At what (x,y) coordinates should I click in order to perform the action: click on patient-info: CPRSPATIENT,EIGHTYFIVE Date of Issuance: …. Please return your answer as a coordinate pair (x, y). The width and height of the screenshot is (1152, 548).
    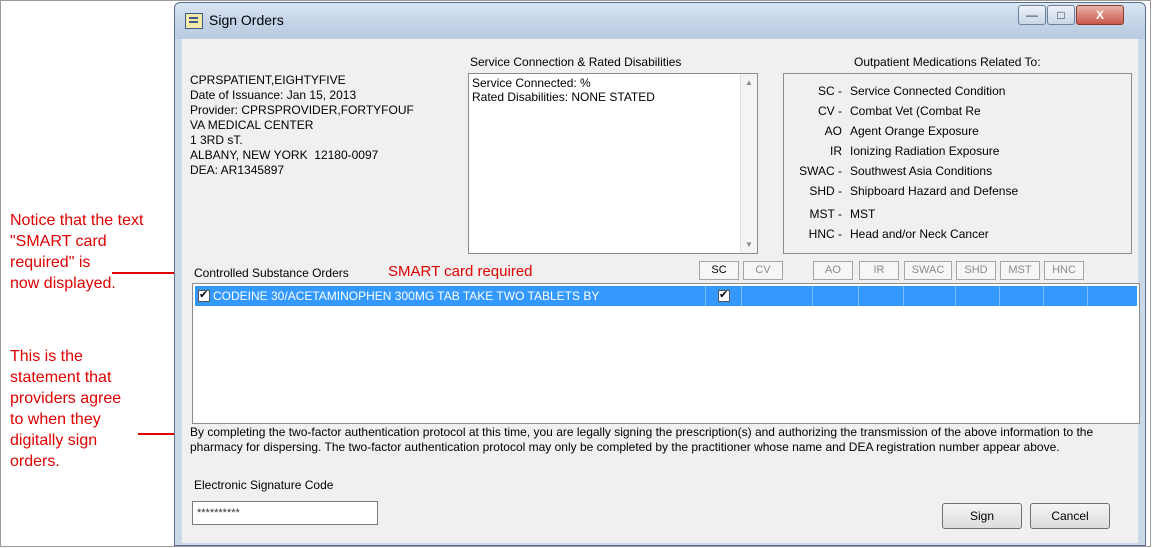
    Looking at the image, I should click on (302, 125).